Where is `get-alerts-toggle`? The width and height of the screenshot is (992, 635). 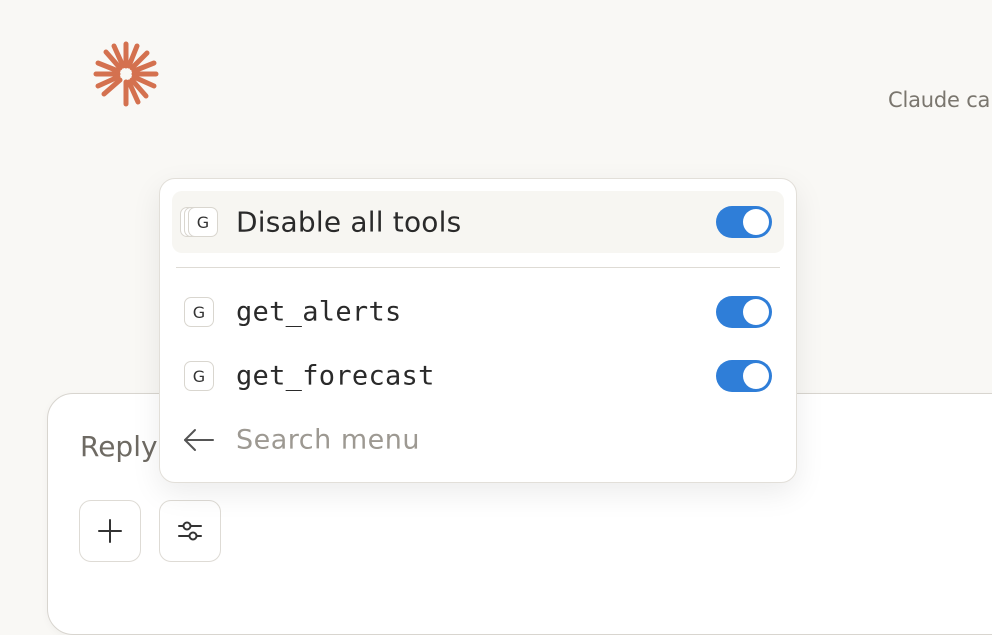
get-alerts-toggle is located at coordinates (744, 312).